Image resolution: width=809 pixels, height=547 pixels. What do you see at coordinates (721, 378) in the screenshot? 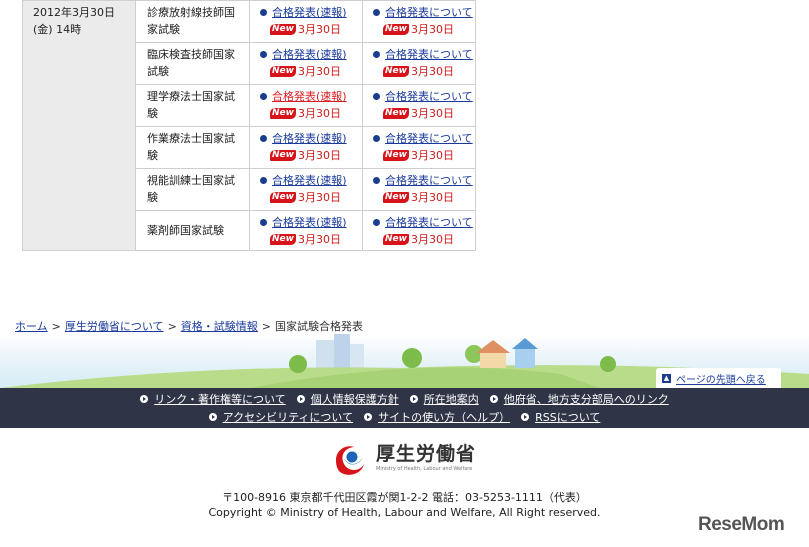
I see `page-top-label: ページの先頭へ戻る` at bounding box center [721, 378].